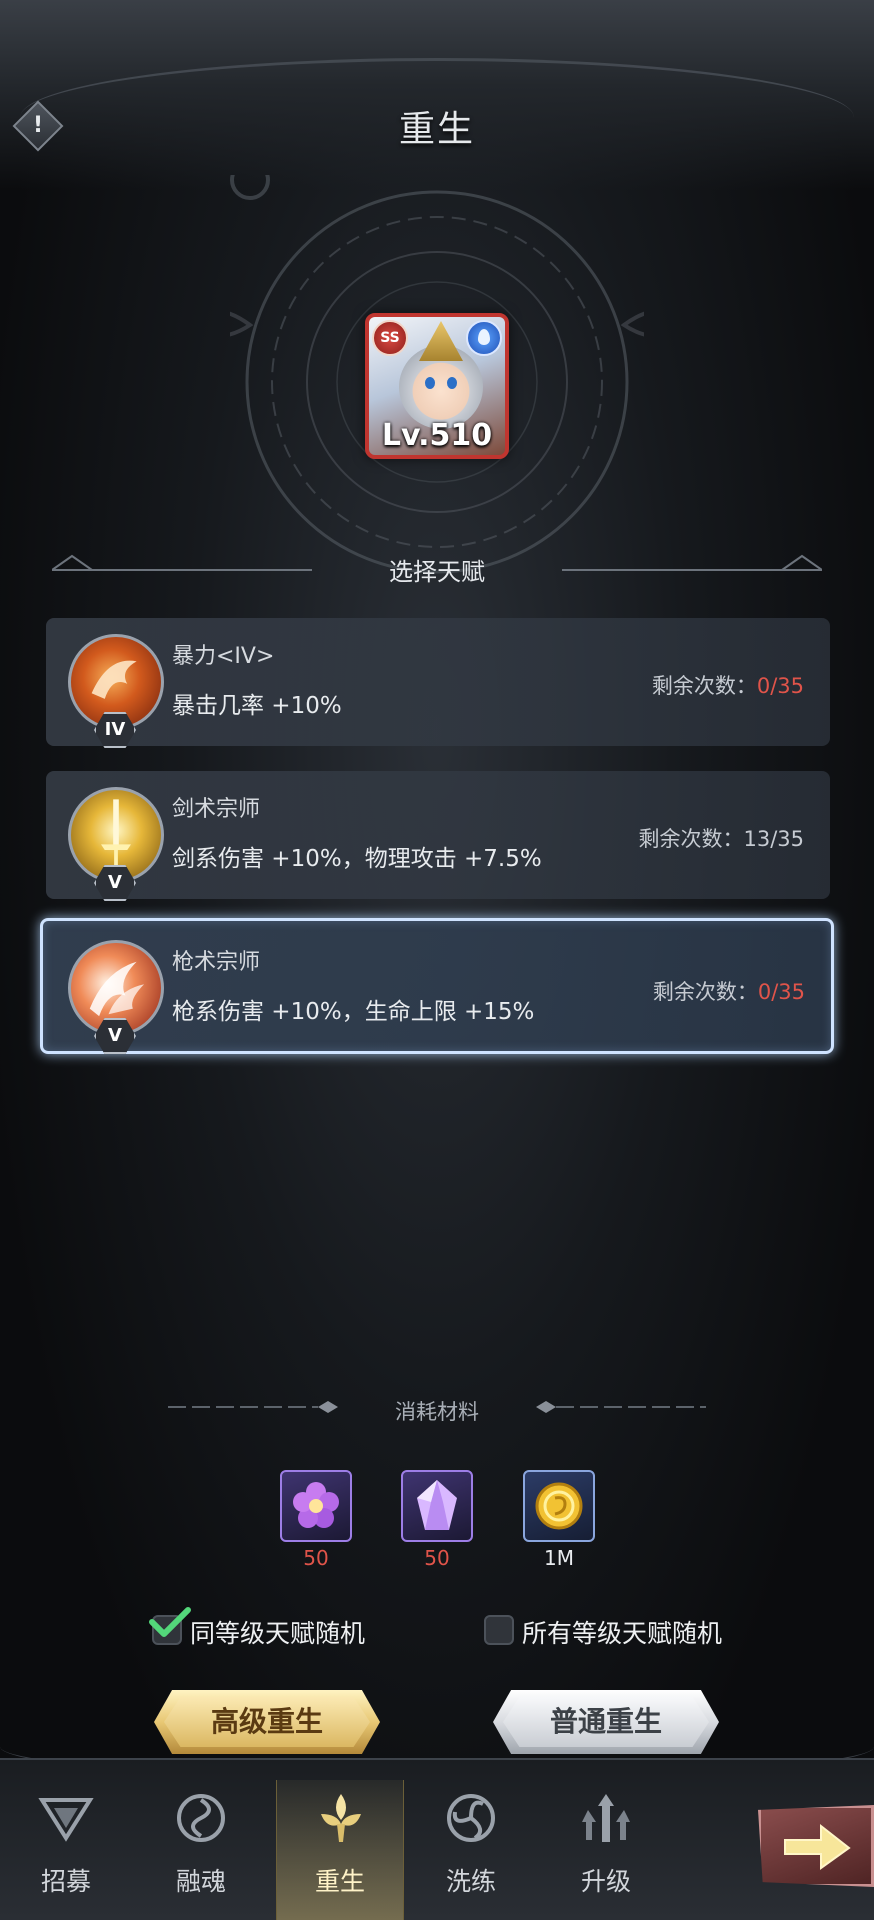 This screenshot has height=1920, width=874. What do you see at coordinates (605, 1881) in the screenshot?
I see `nav-label: 升级` at bounding box center [605, 1881].